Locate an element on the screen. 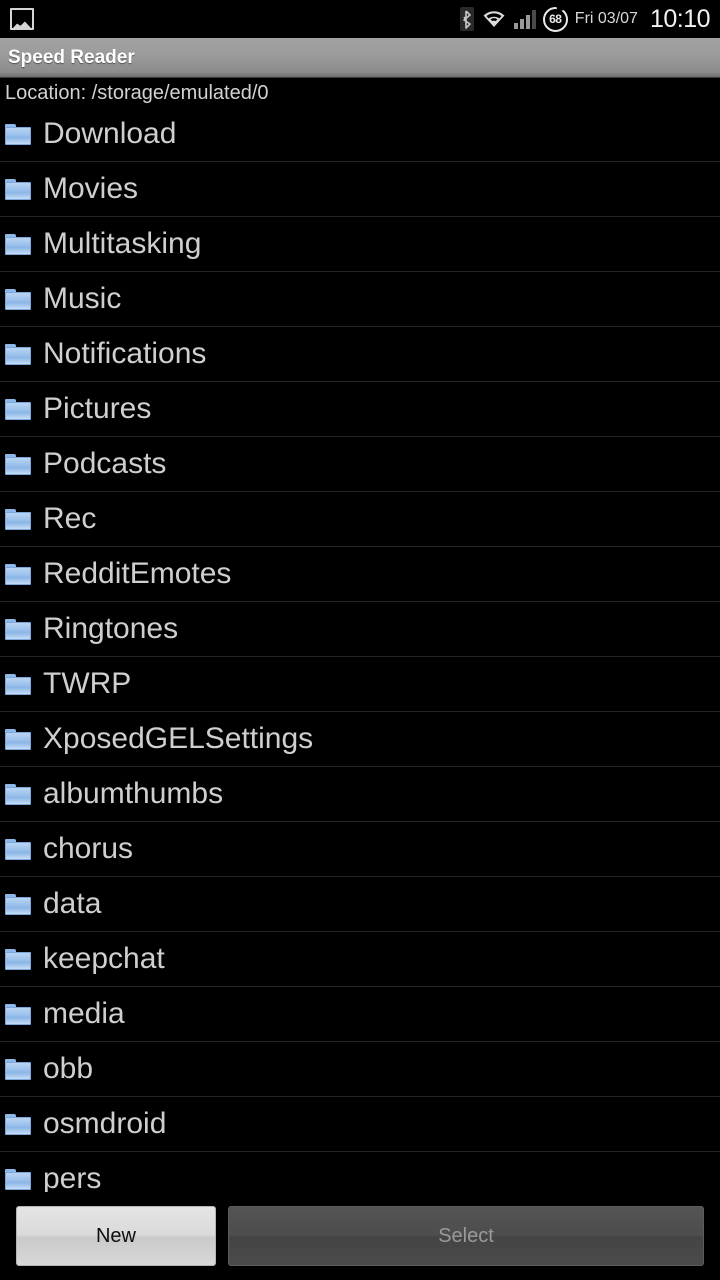 This screenshot has width=720, height=1280. wifi-icon is located at coordinates (494, 19).